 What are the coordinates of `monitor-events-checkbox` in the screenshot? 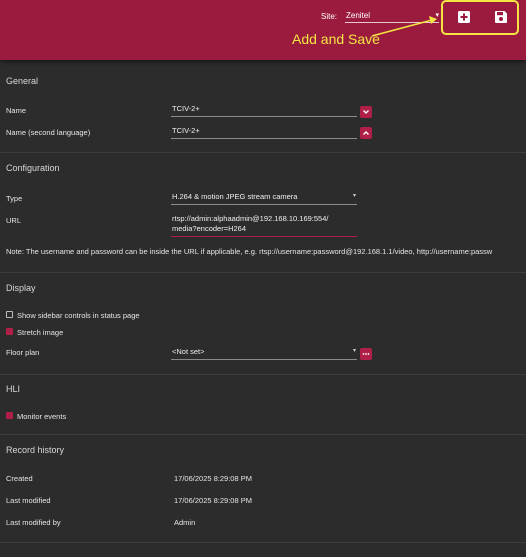 It's located at (9, 415).